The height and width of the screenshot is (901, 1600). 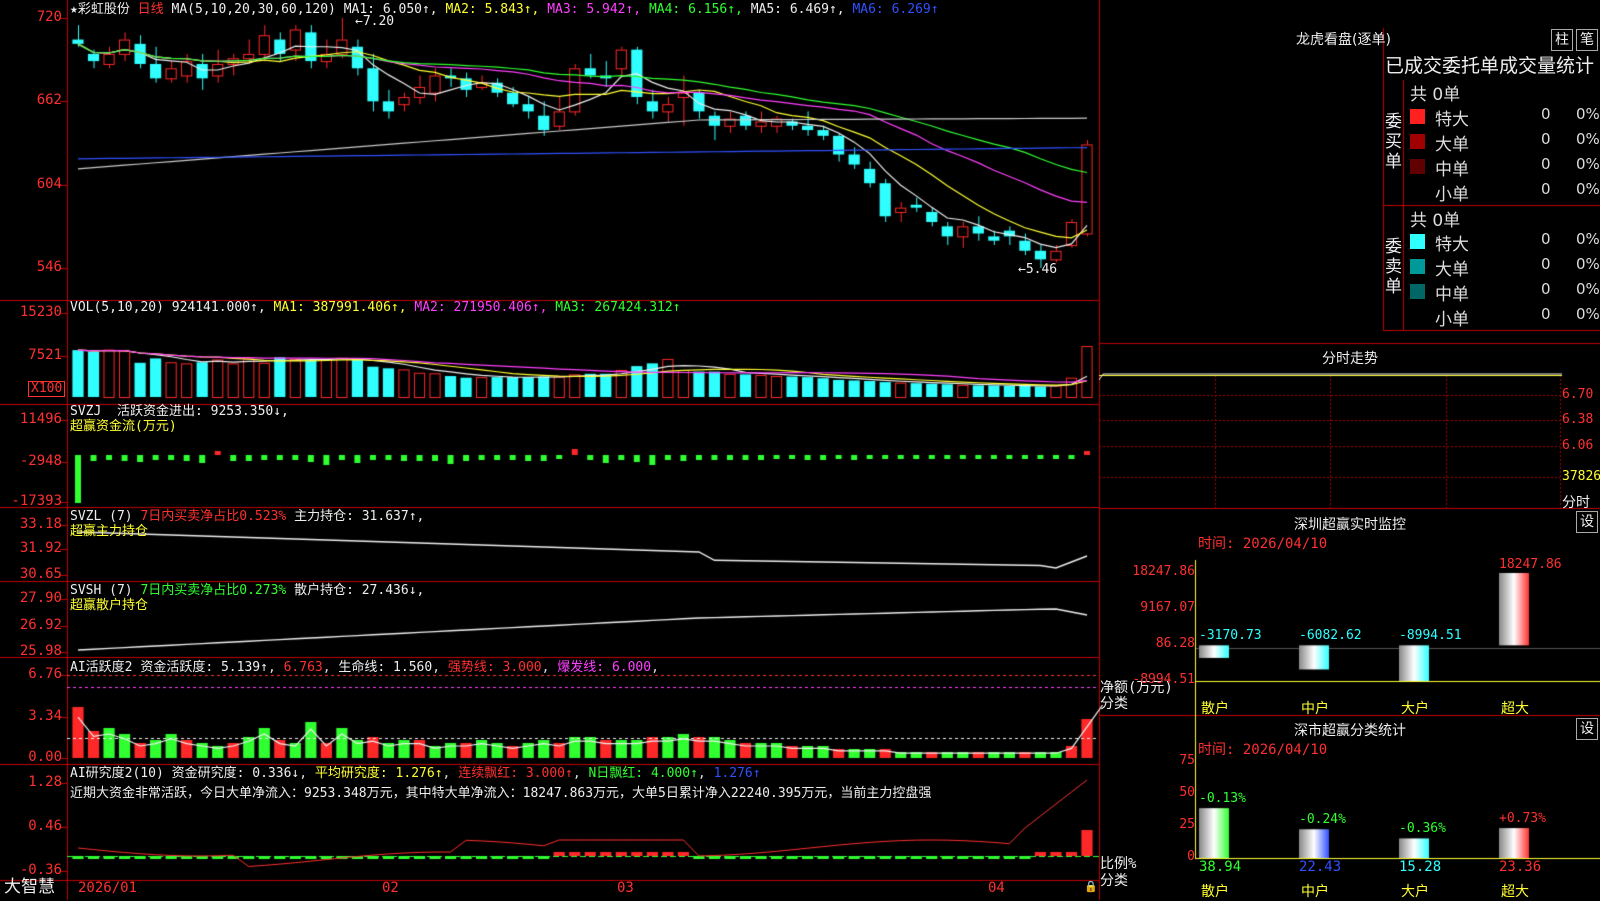 What do you see at coordinates (1118, 864) in the screenshot?
I see `sz-classify-axis-label: 比例%` at bounding box center [1118, 864].